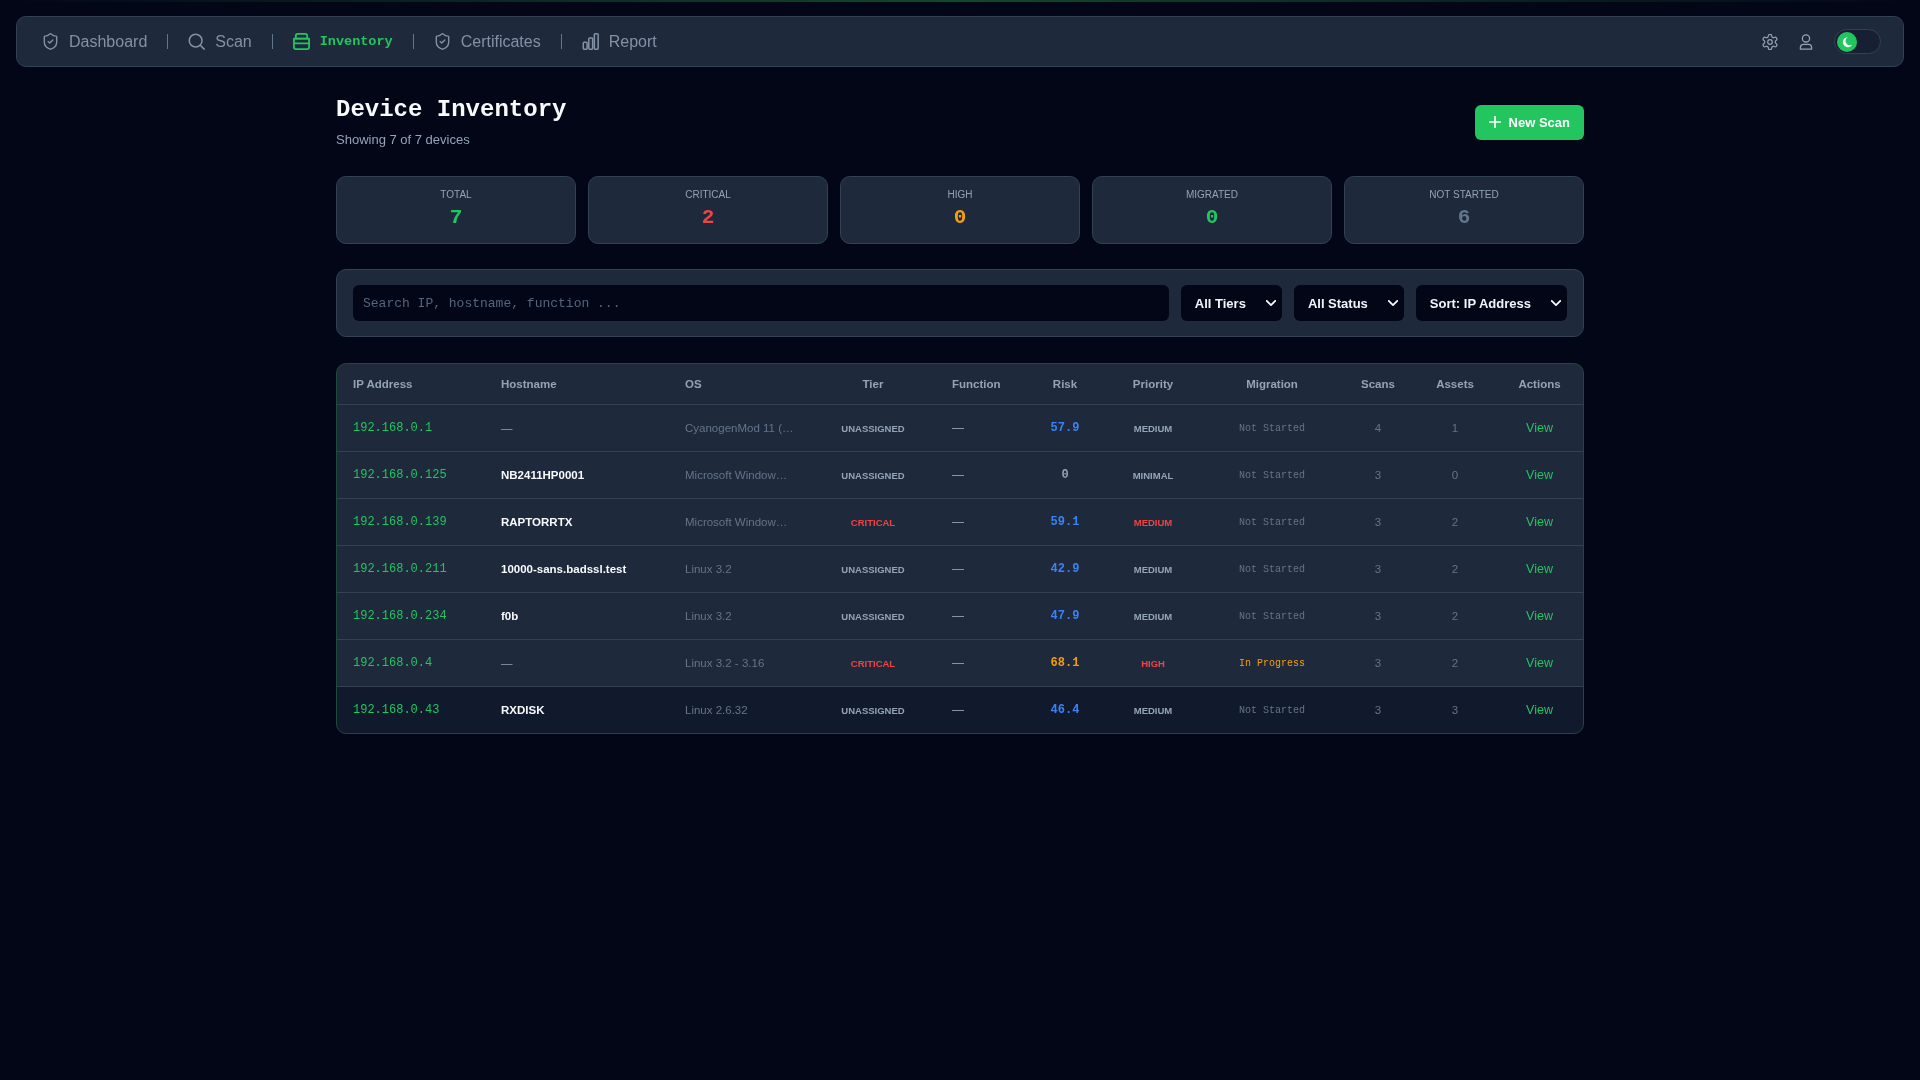  I want to click on migration-status: In Progress, so click(1272, 663).